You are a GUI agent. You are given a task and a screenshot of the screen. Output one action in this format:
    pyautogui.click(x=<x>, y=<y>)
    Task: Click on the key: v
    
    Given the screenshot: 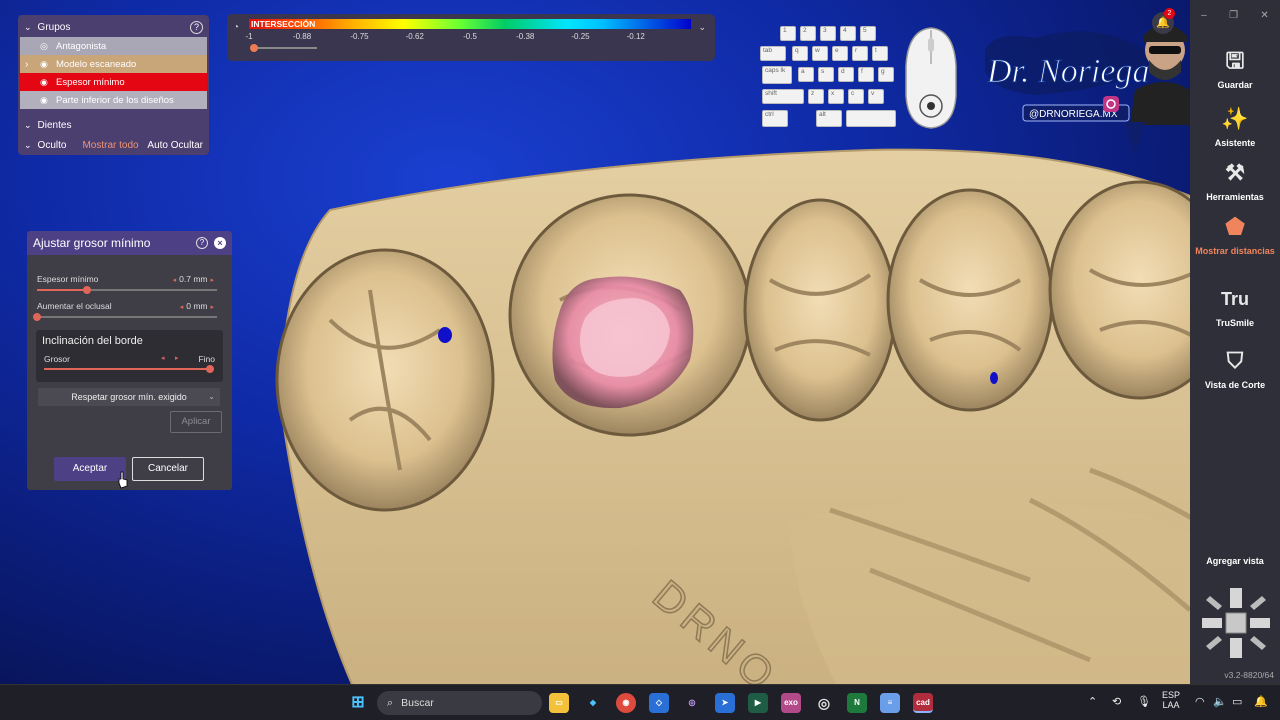 What is the action you would take?
    pyautogui.click(x=876, y=96)
    